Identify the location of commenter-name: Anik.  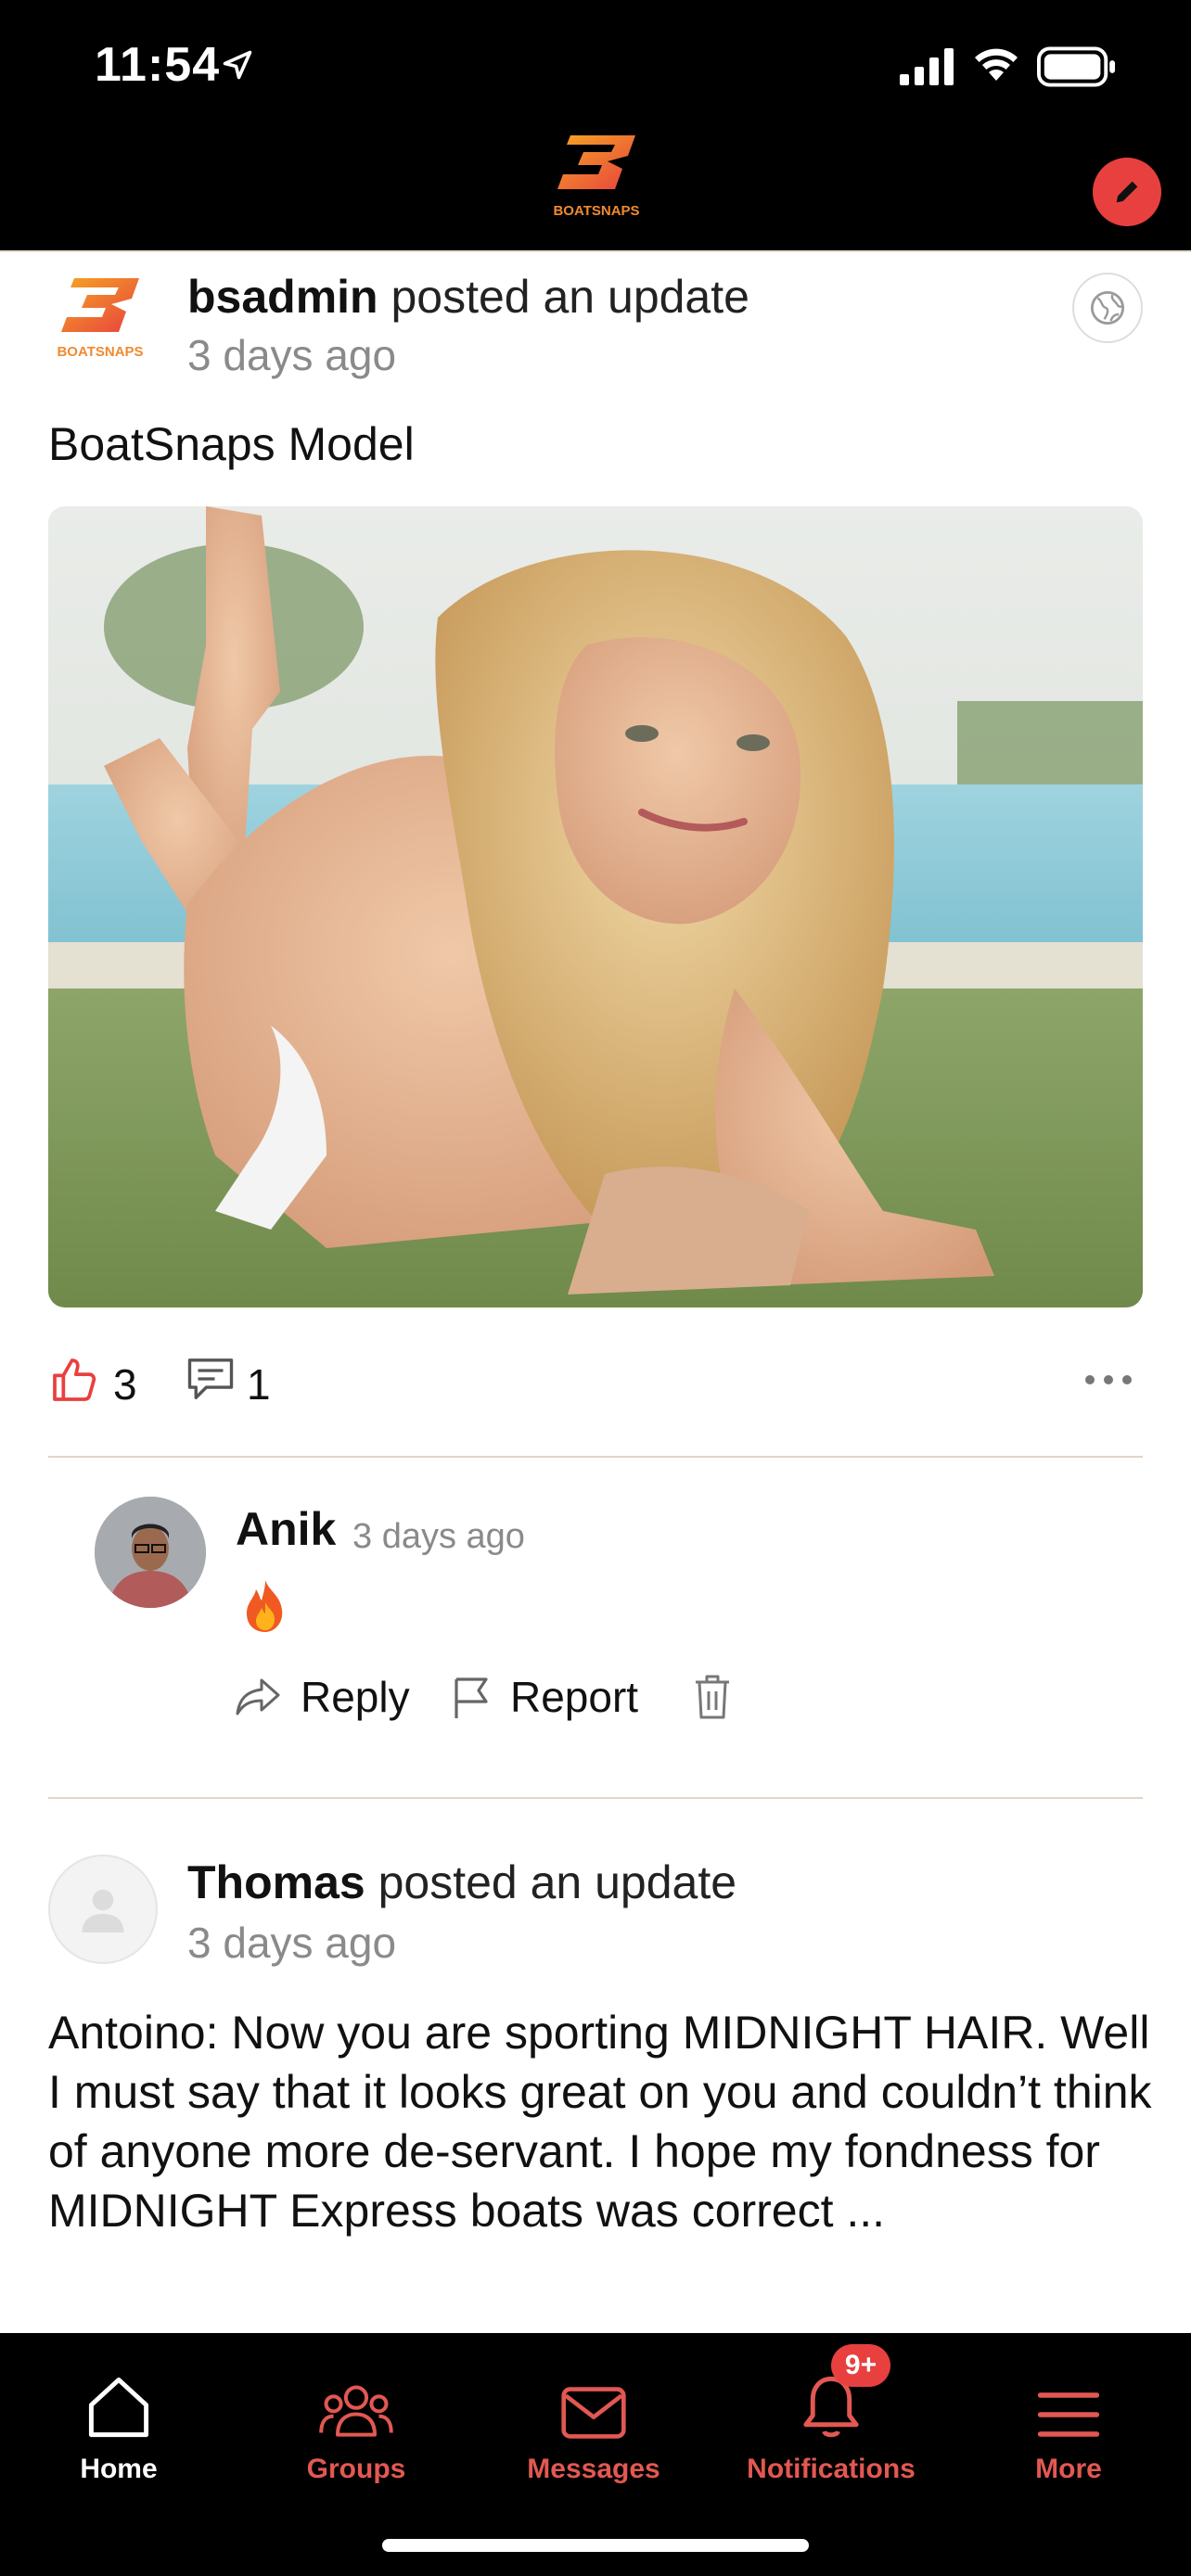
(286, 1529).